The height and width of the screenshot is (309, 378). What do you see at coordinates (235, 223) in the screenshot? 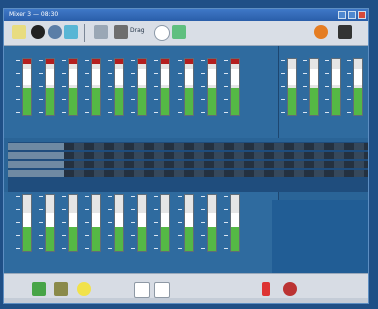
I see `fader-b10` at bounding box center [235, 223].